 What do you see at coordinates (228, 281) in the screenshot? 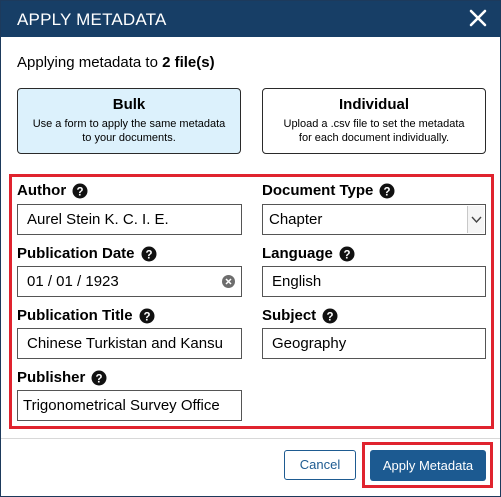
I see `clear-icon` at bounding box center [228, 281].